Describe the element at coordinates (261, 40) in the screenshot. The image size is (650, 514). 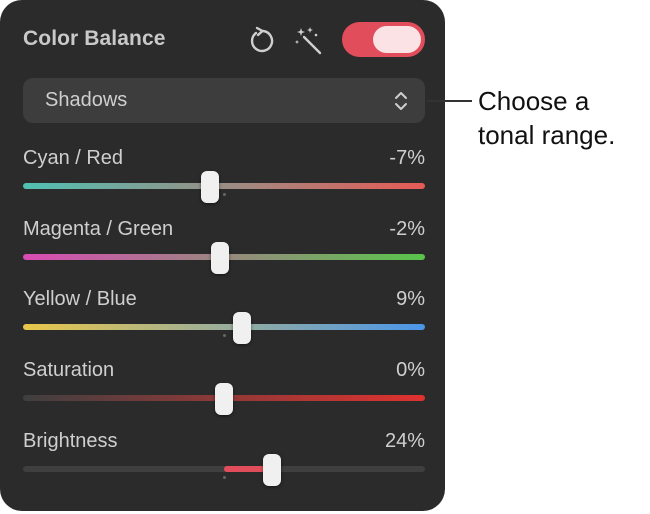
I see `reset-icon` at that location.